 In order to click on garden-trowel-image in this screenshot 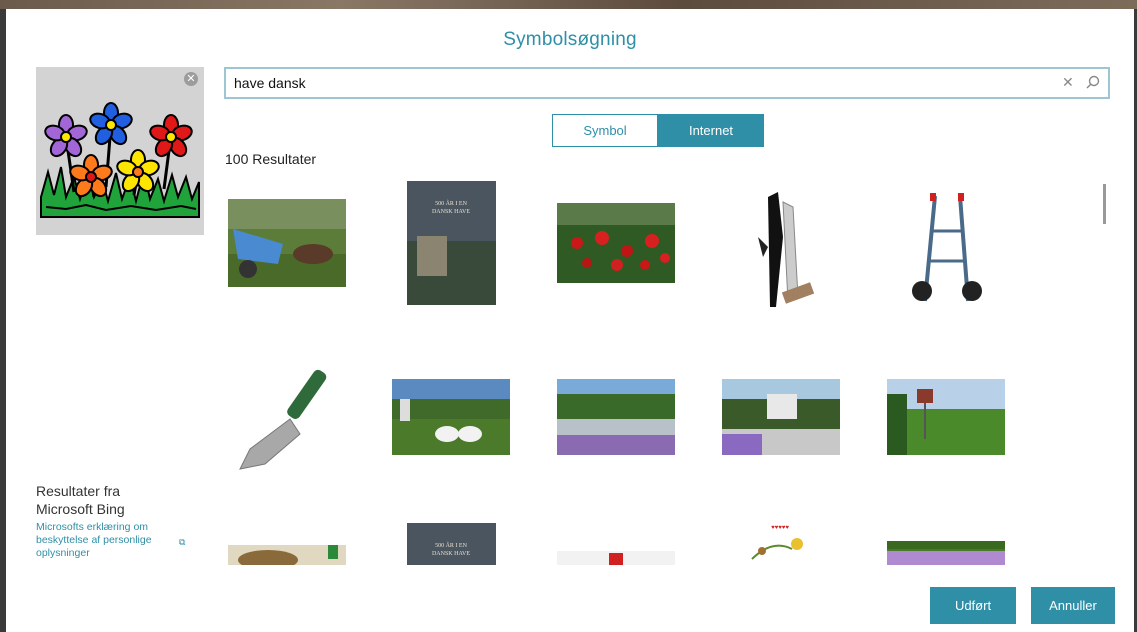, I will do `click(288, 417)`.